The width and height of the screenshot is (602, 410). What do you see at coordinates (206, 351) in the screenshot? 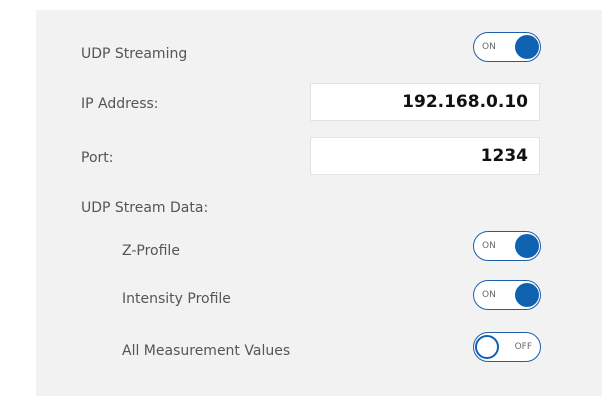
I see `all-measurement-values-label: All Measurement Values` at bounding box center [206, 351].